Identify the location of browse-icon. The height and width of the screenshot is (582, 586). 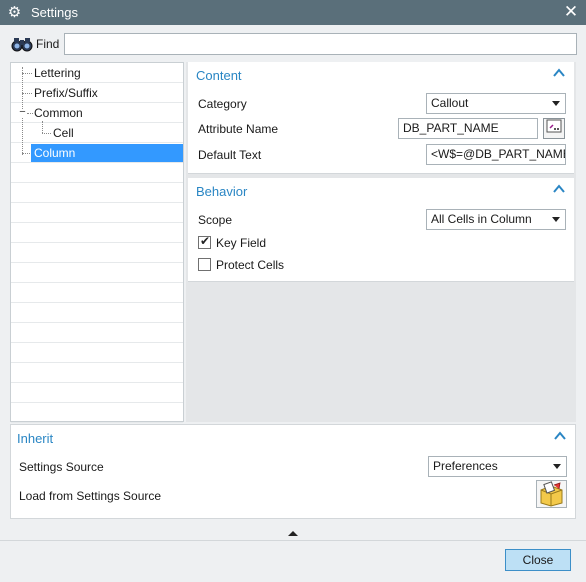
(554, 126).